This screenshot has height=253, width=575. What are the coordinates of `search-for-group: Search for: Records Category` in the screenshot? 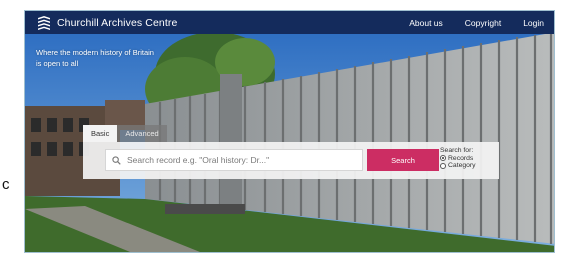 It's located at (470, 158).